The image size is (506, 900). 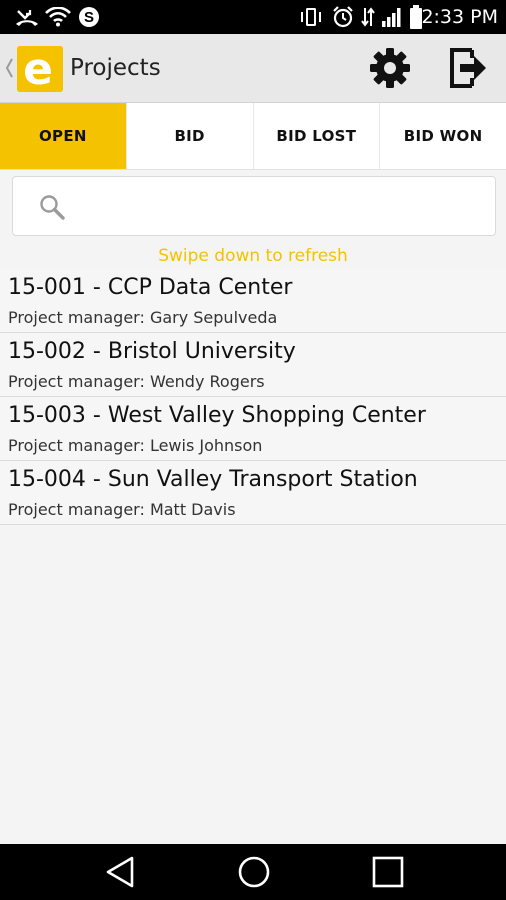 I want to click on skype-icon: S, so click(x=89, y=17).